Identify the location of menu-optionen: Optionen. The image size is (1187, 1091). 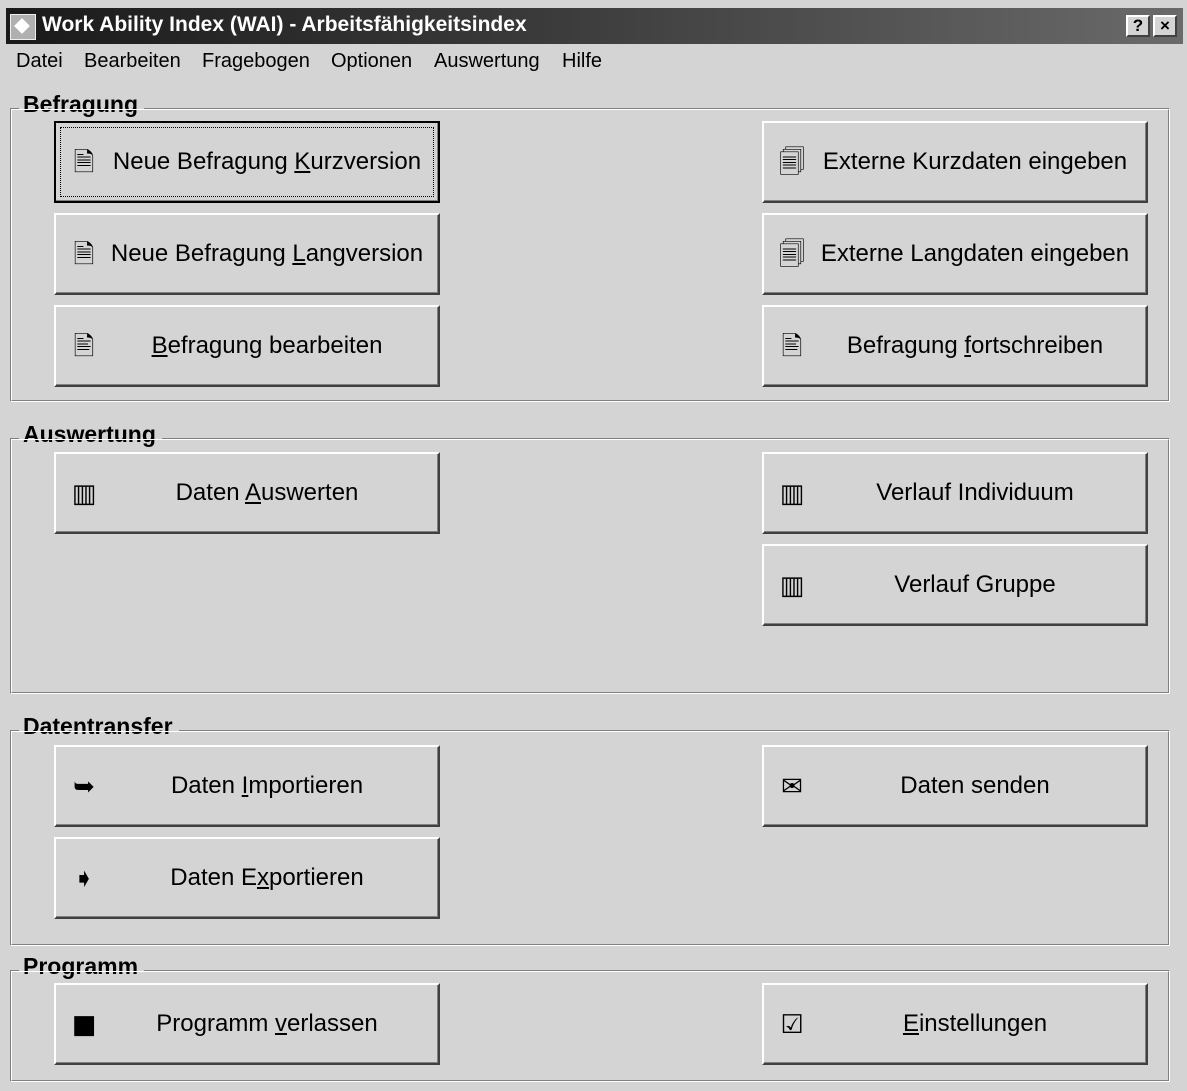
(371, 61).